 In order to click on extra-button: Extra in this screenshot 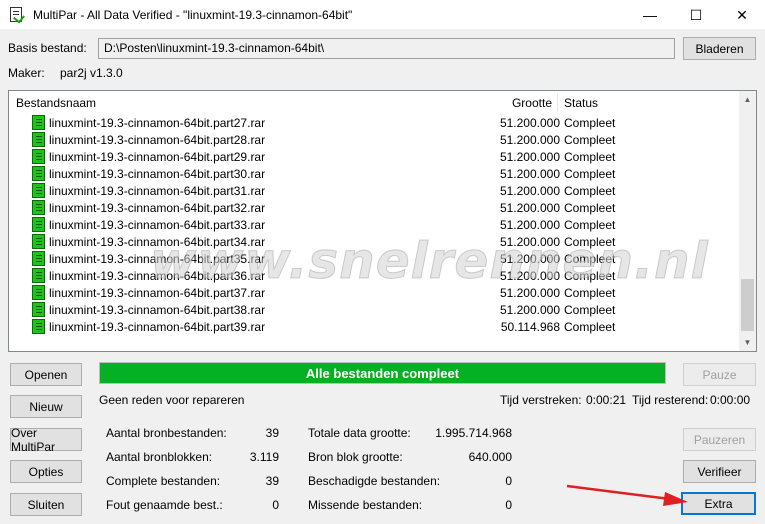, I will do `click(718, 503)`.